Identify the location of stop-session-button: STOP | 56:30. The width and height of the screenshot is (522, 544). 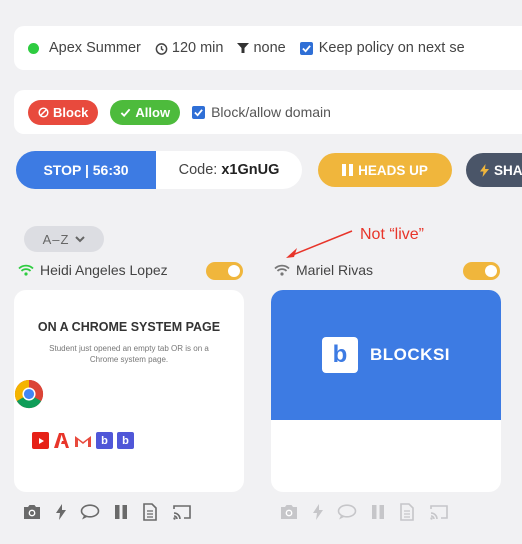
(86, 170).